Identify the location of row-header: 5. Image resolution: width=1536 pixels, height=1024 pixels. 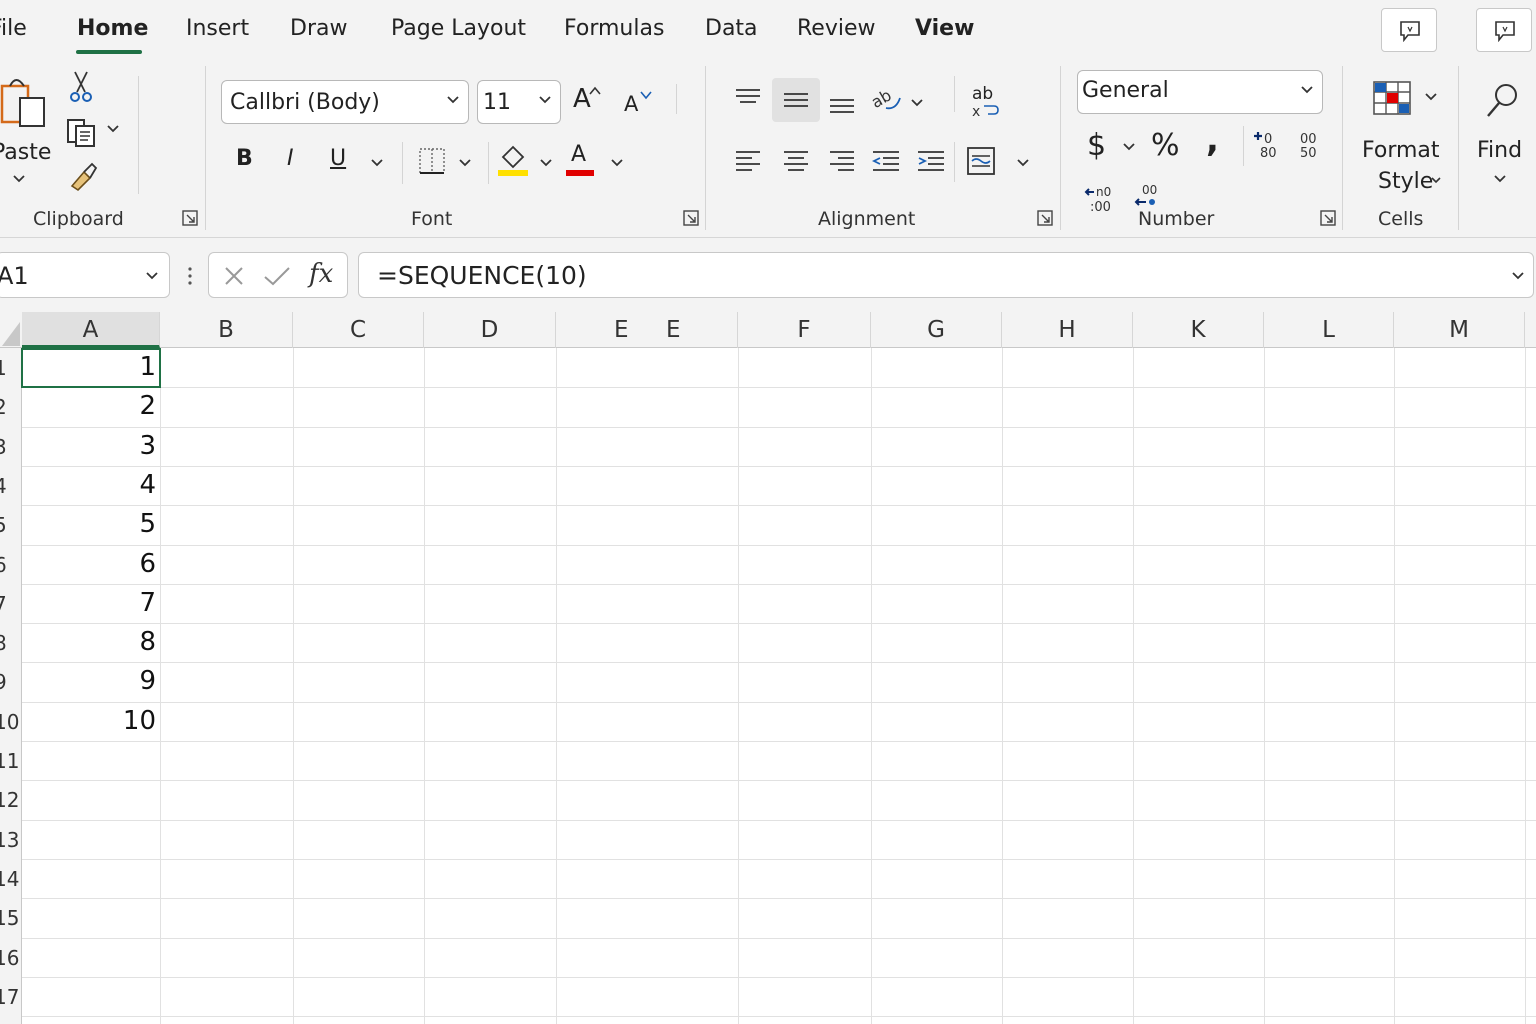
(8, 525).